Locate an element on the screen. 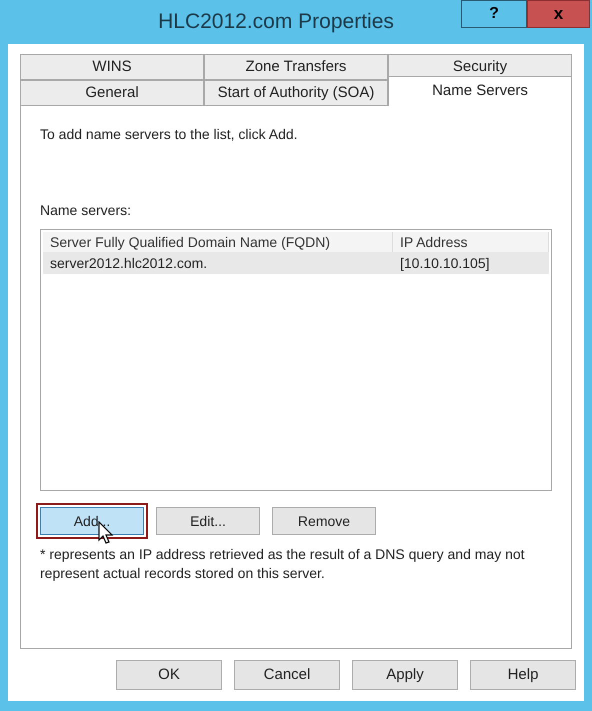 This screenshot has height=711, width=592. dialog-button: Apply is located at coordinates (405, 675).